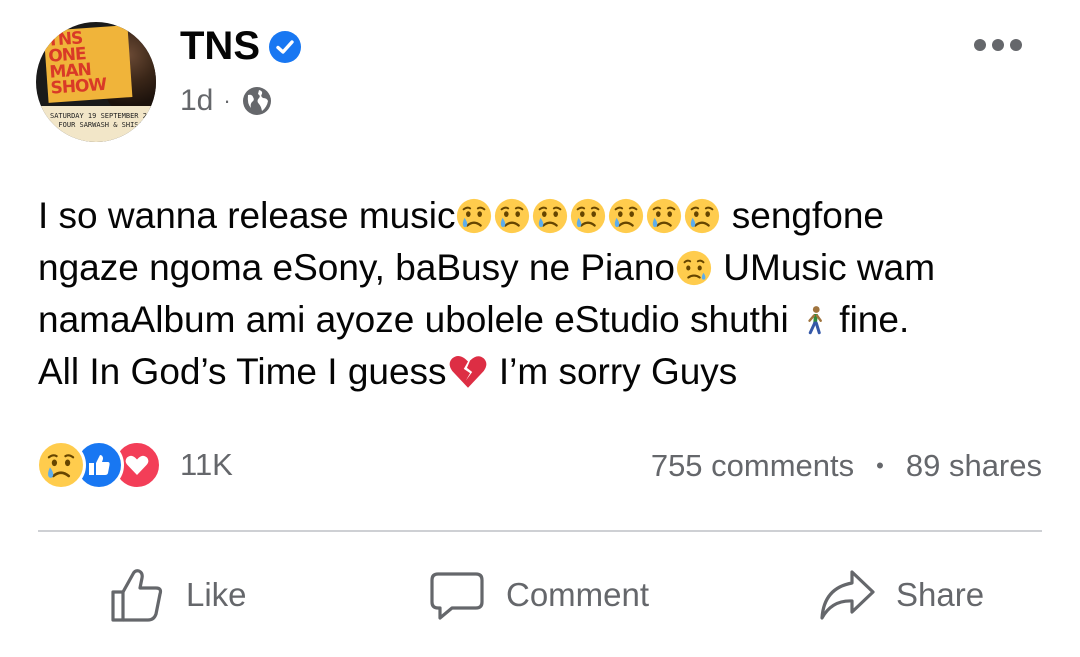 This screenshot has width=1080, height=657. Describe the element at coordinates (998, 45) in the screenshot. I see `more-options-icon` at that location.